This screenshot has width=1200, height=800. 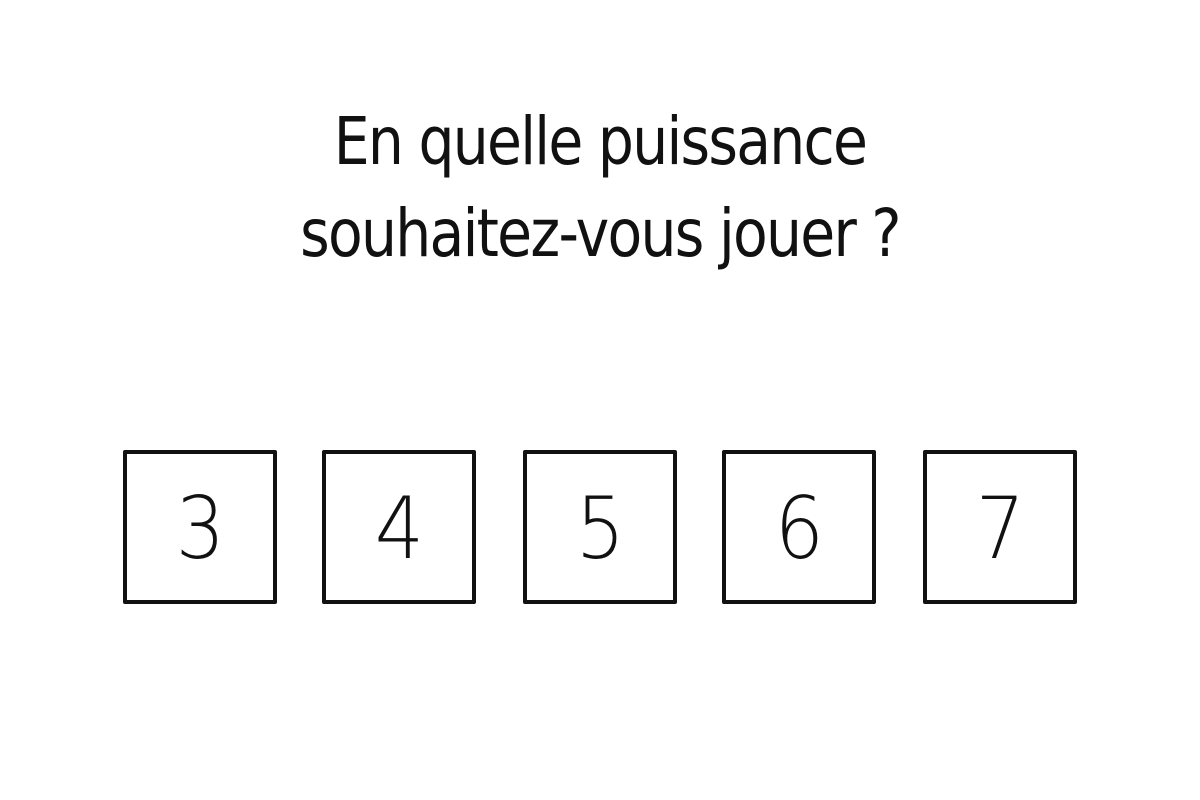 I want to click on choice-button-7: 7, so click(x=1000, y=527).